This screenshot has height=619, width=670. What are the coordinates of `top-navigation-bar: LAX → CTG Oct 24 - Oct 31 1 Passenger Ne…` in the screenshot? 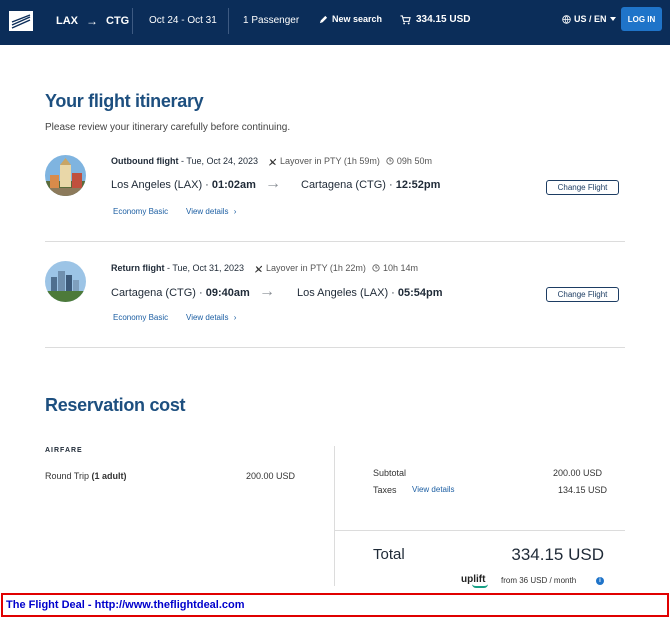 It's located at (335, 22).